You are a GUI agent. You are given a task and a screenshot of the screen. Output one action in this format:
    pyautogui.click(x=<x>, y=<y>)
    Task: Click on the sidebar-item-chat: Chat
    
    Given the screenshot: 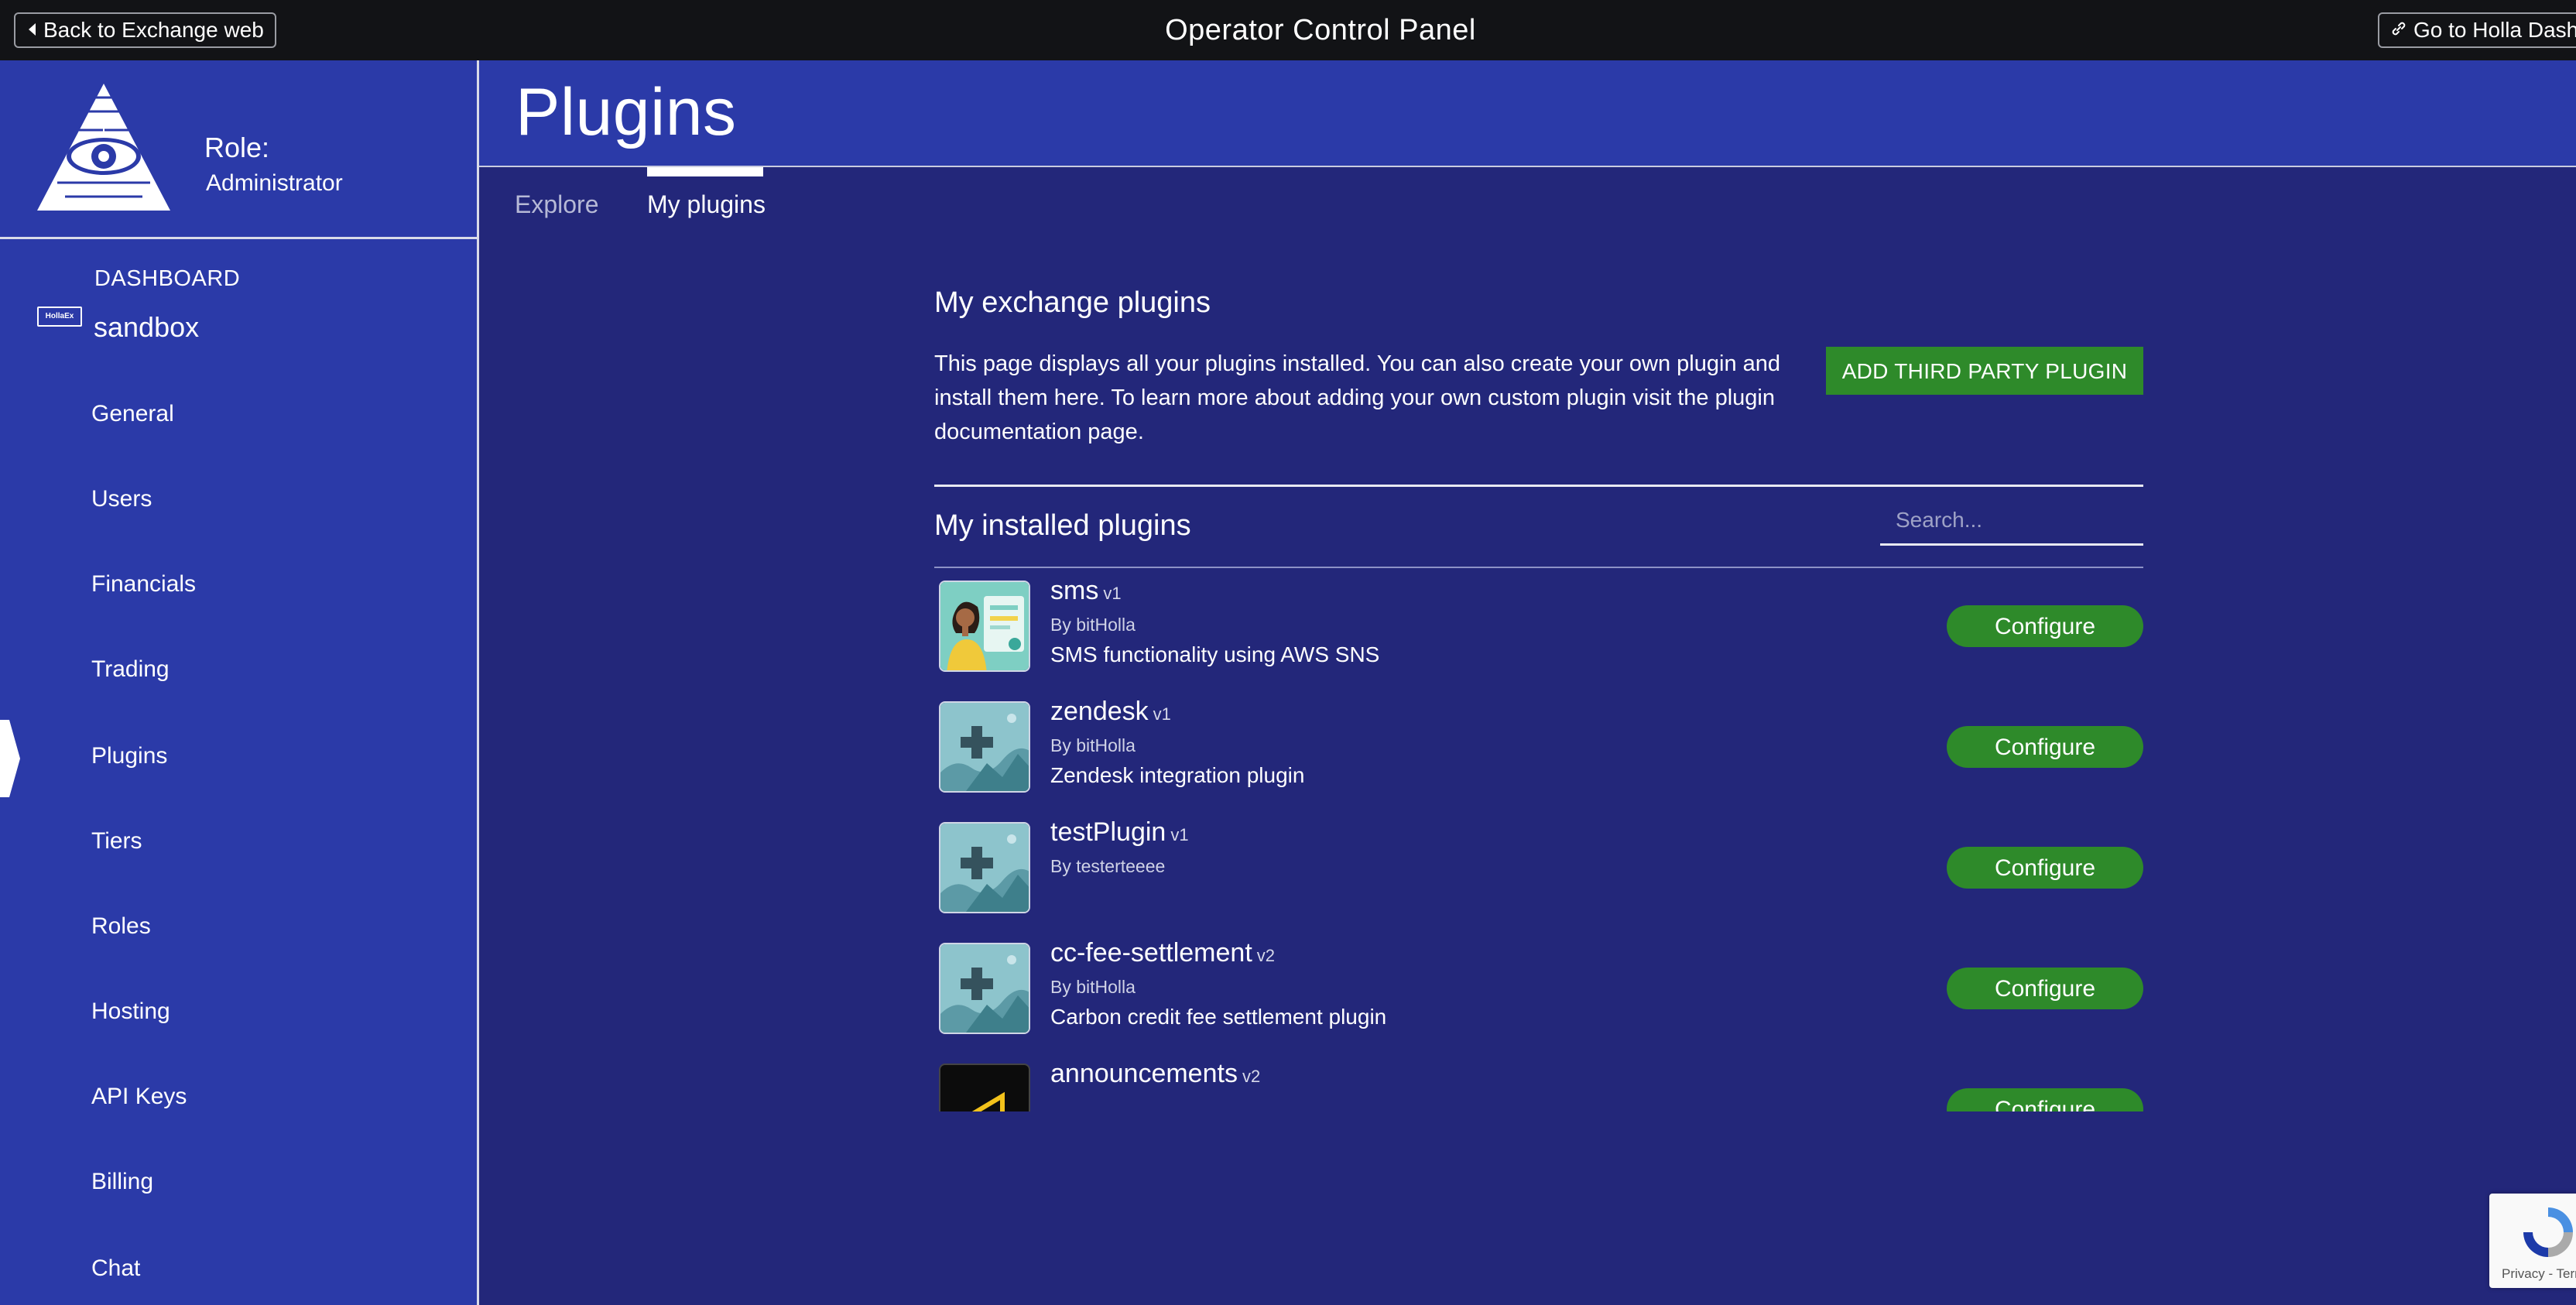 What is the action you would take?
    pyautogui.click(x=115, y=1268)
    